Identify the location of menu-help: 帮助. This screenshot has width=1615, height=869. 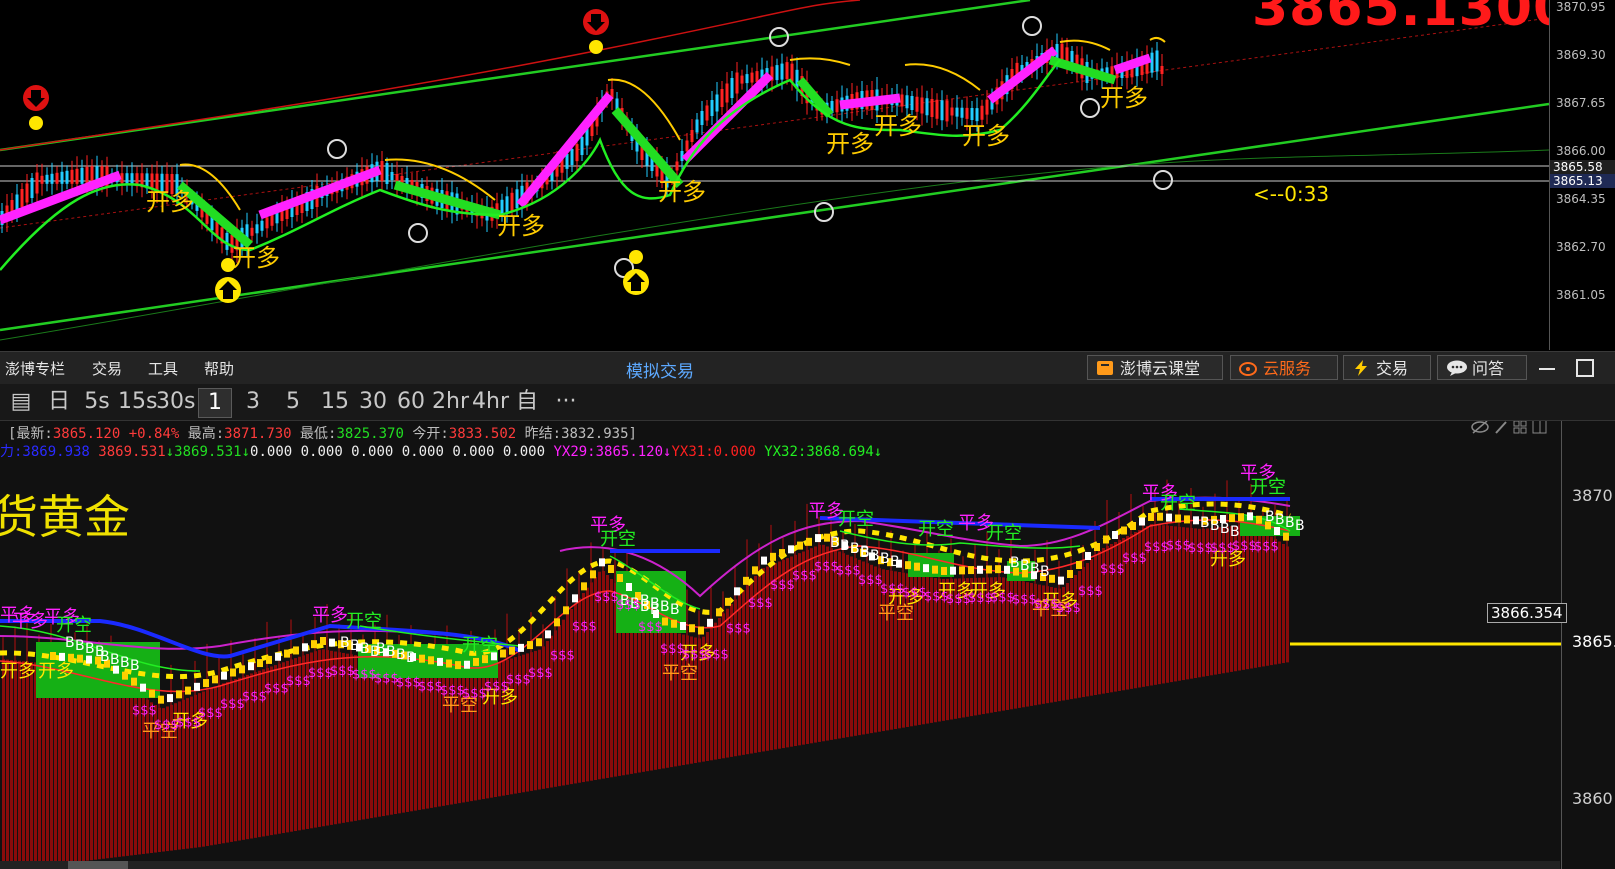
(219, 368).